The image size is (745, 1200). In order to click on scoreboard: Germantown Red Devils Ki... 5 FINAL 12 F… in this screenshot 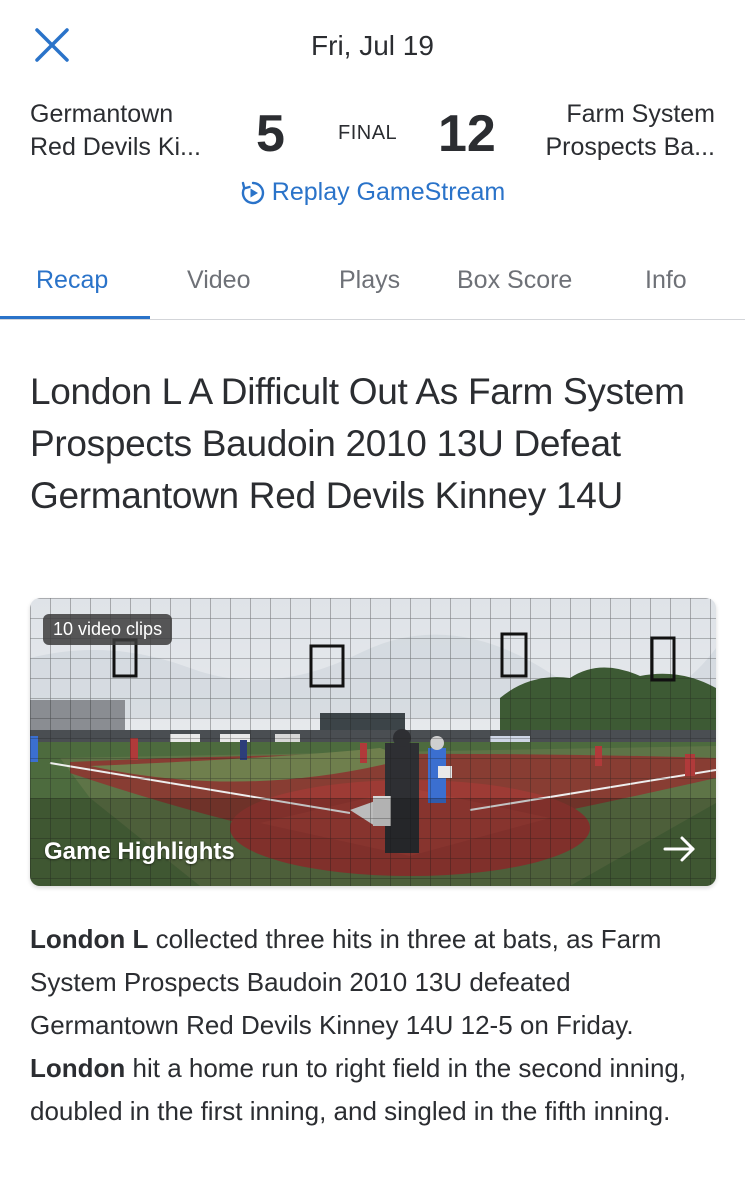, I will do `click(372, 136)`.